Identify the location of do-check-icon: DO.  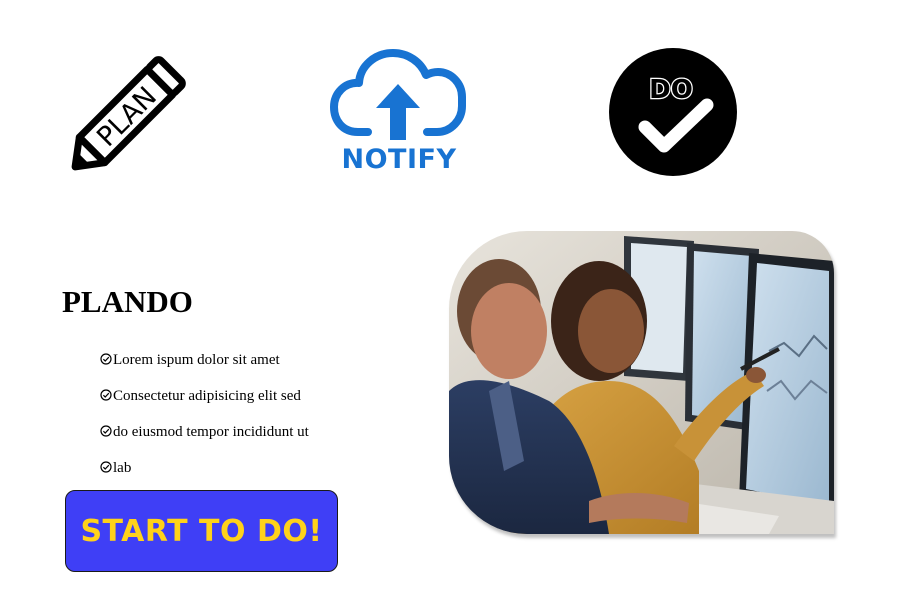
(673, 112).